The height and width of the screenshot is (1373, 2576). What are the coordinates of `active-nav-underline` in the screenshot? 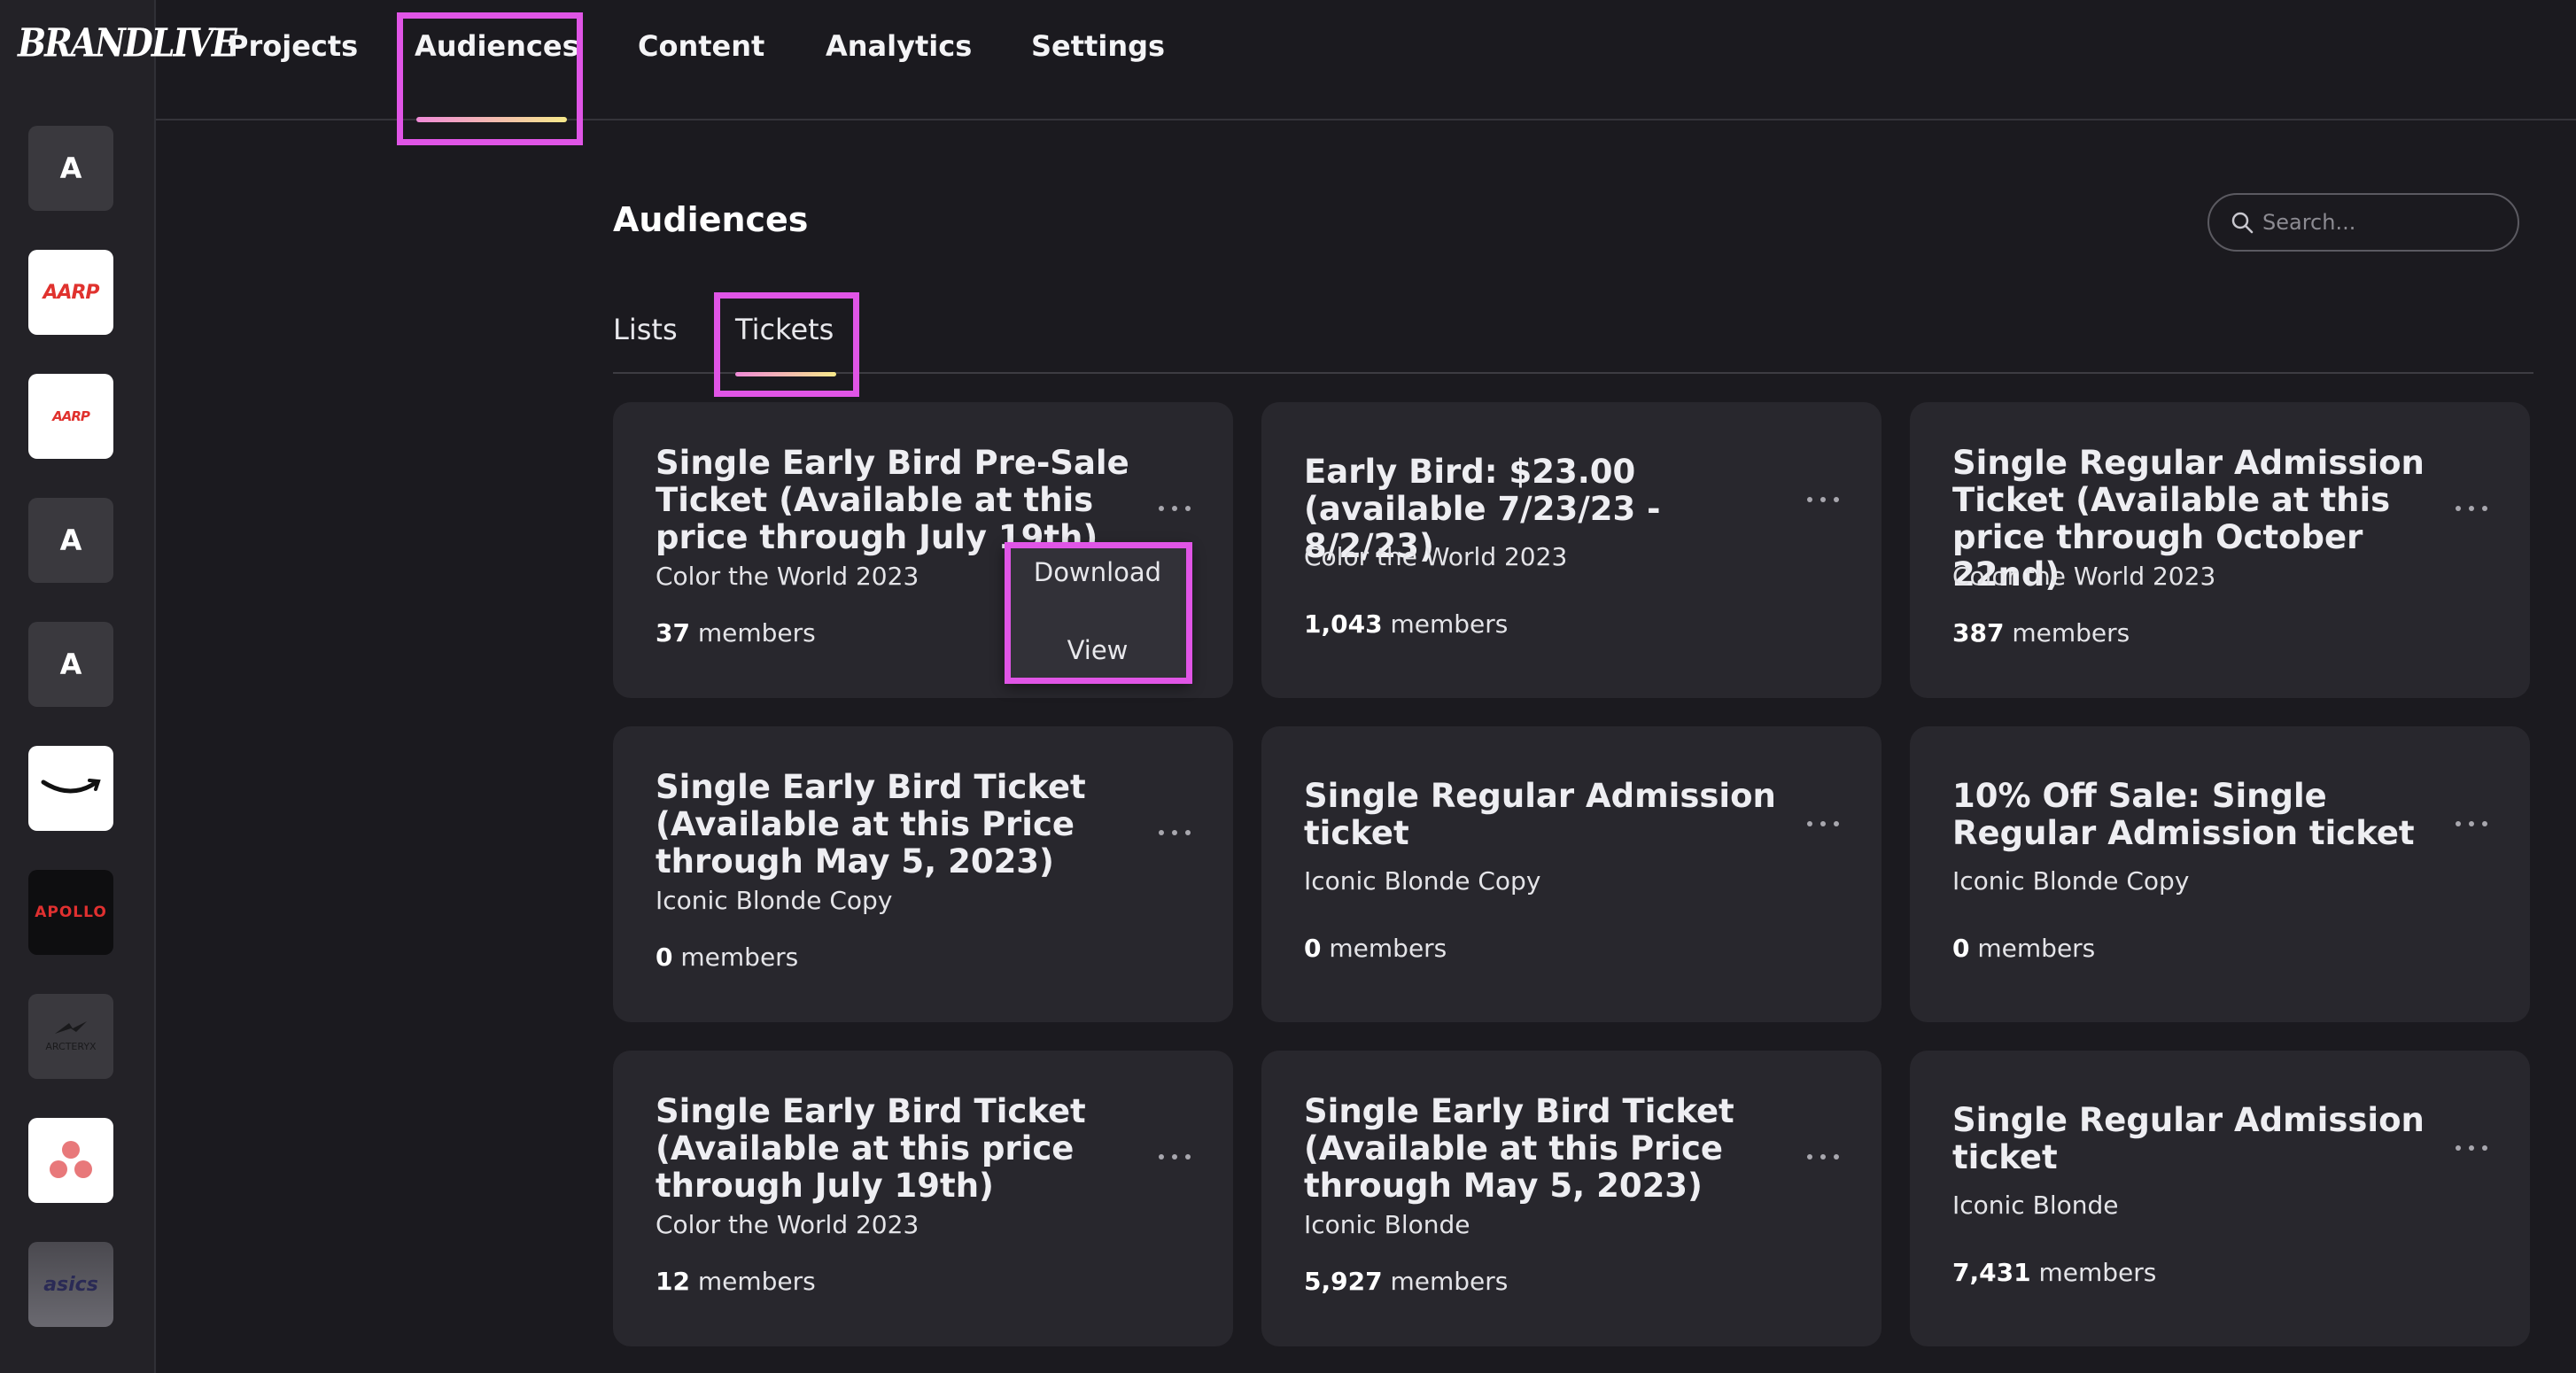 It's located at (492, 119).